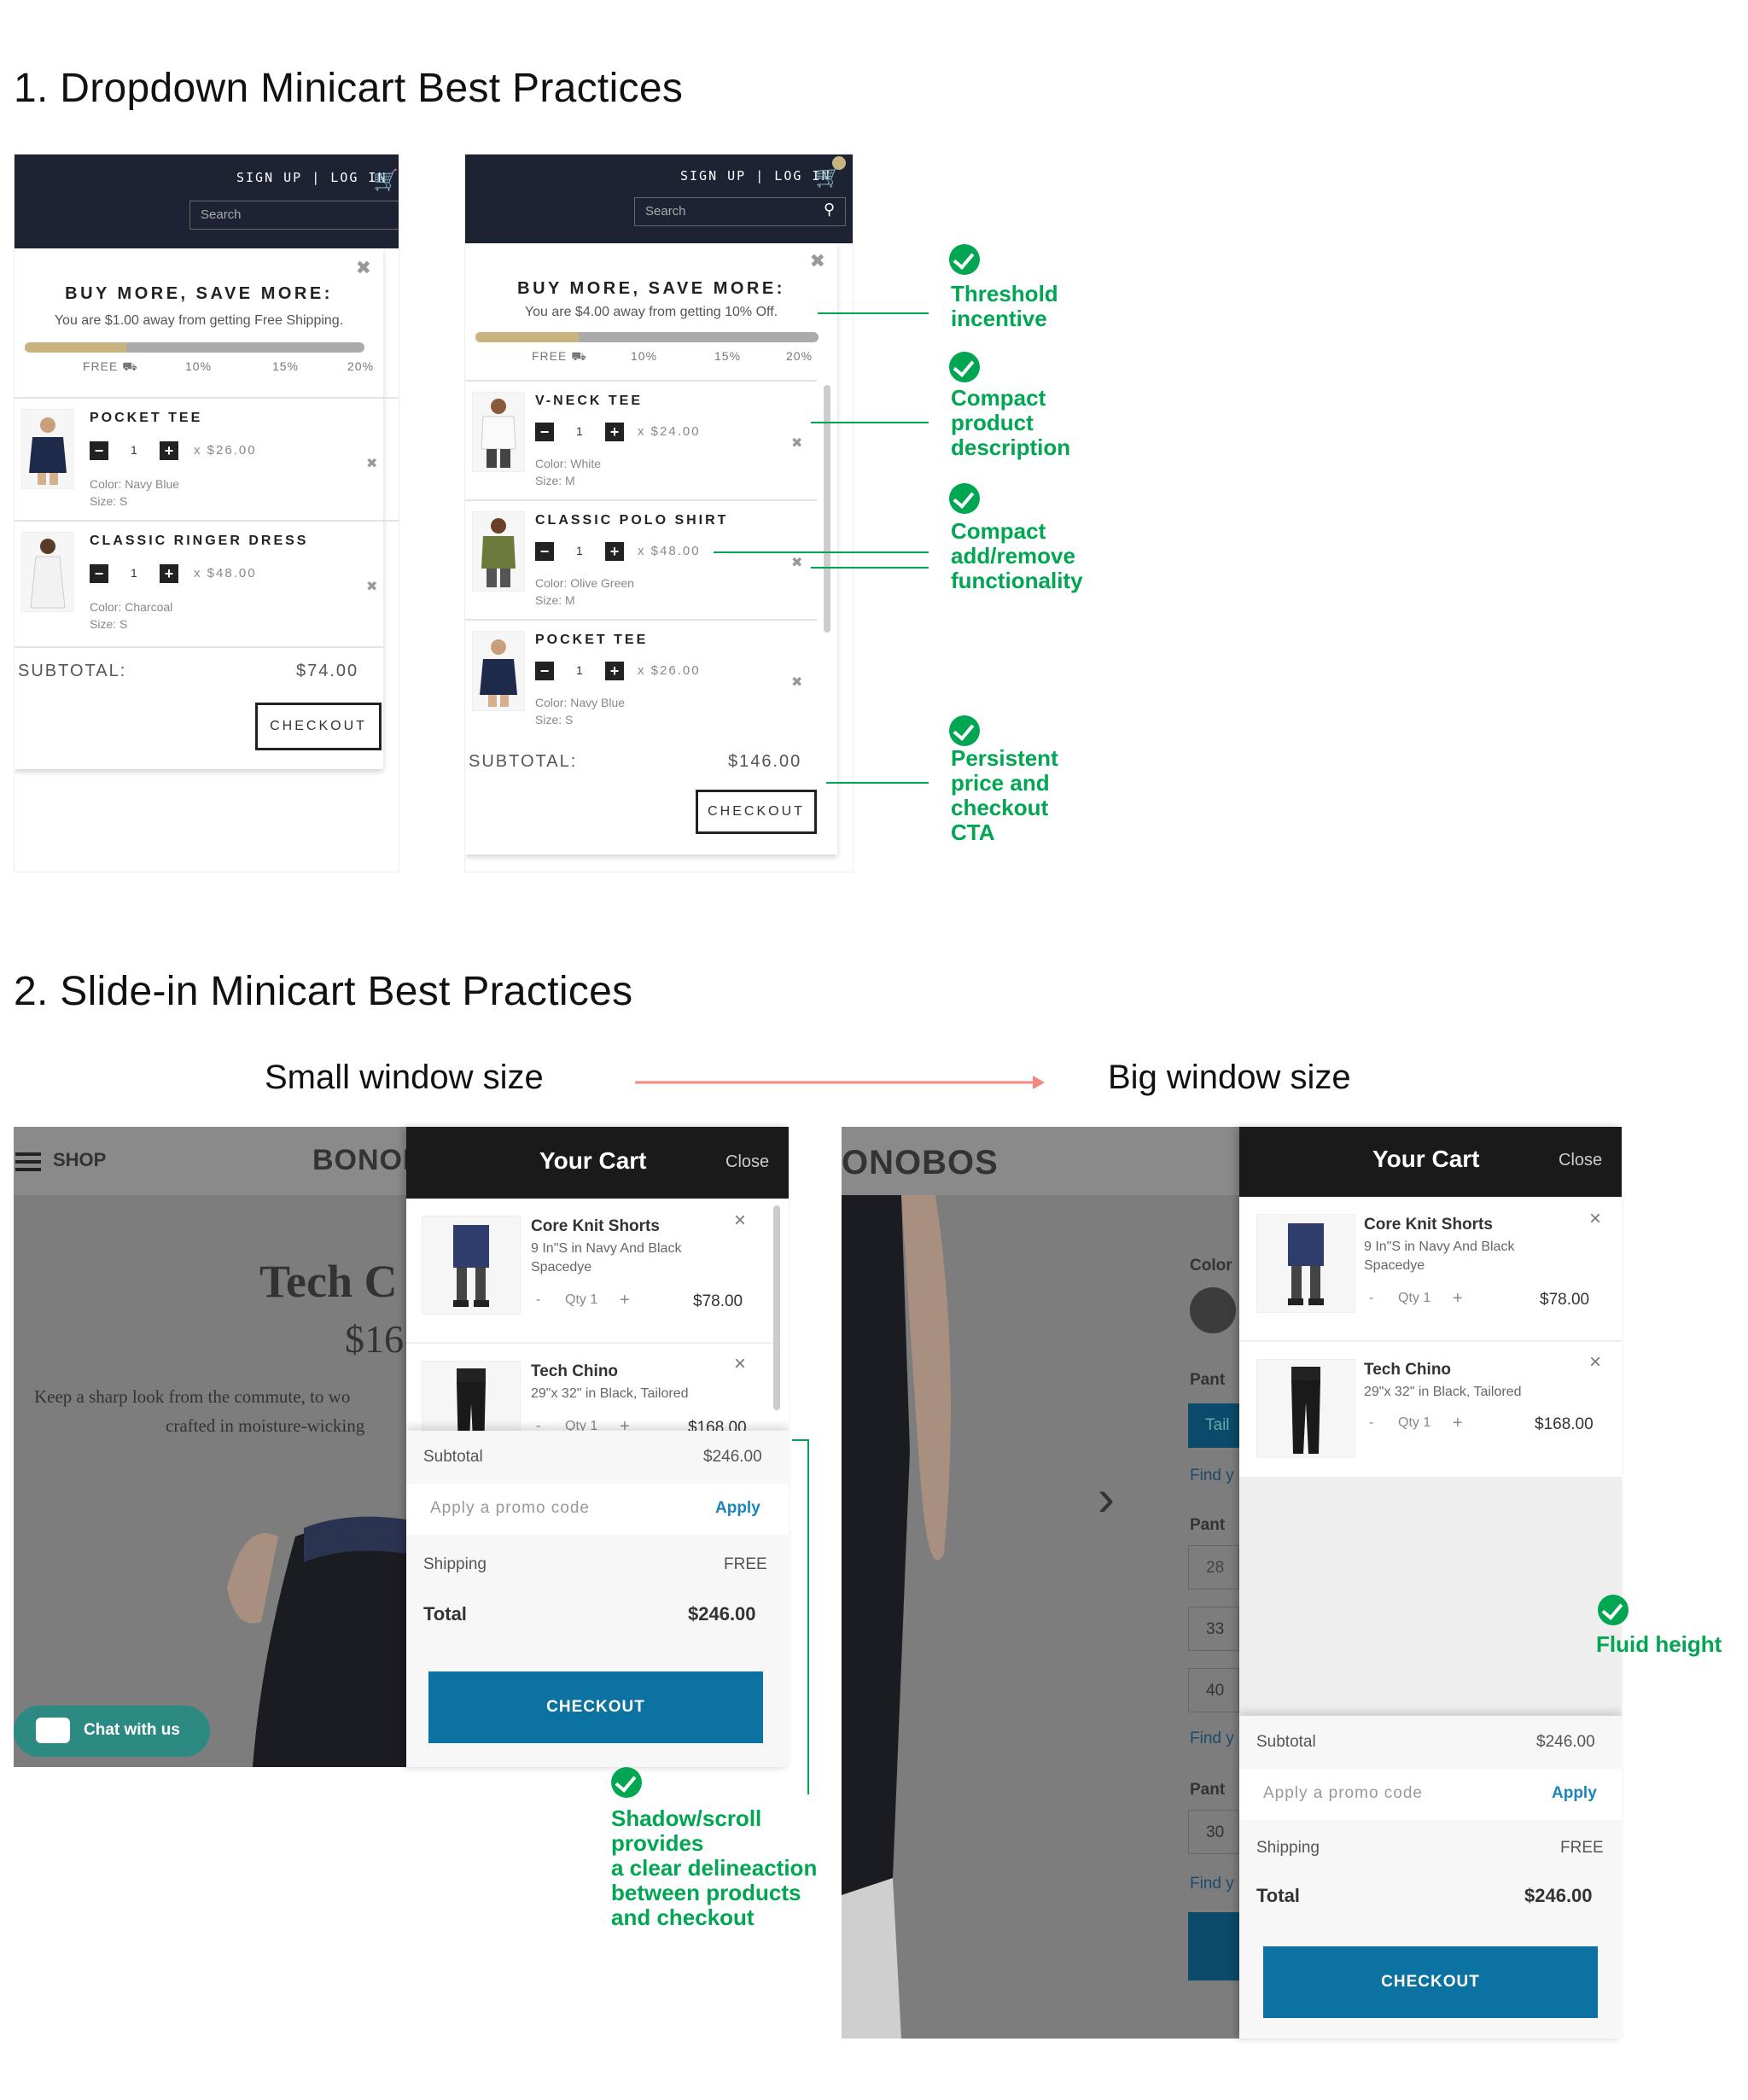 The width and height of the screenshot is (1748, 2100). I want to click on chat-button: Chat with us, so click(112, 1731).